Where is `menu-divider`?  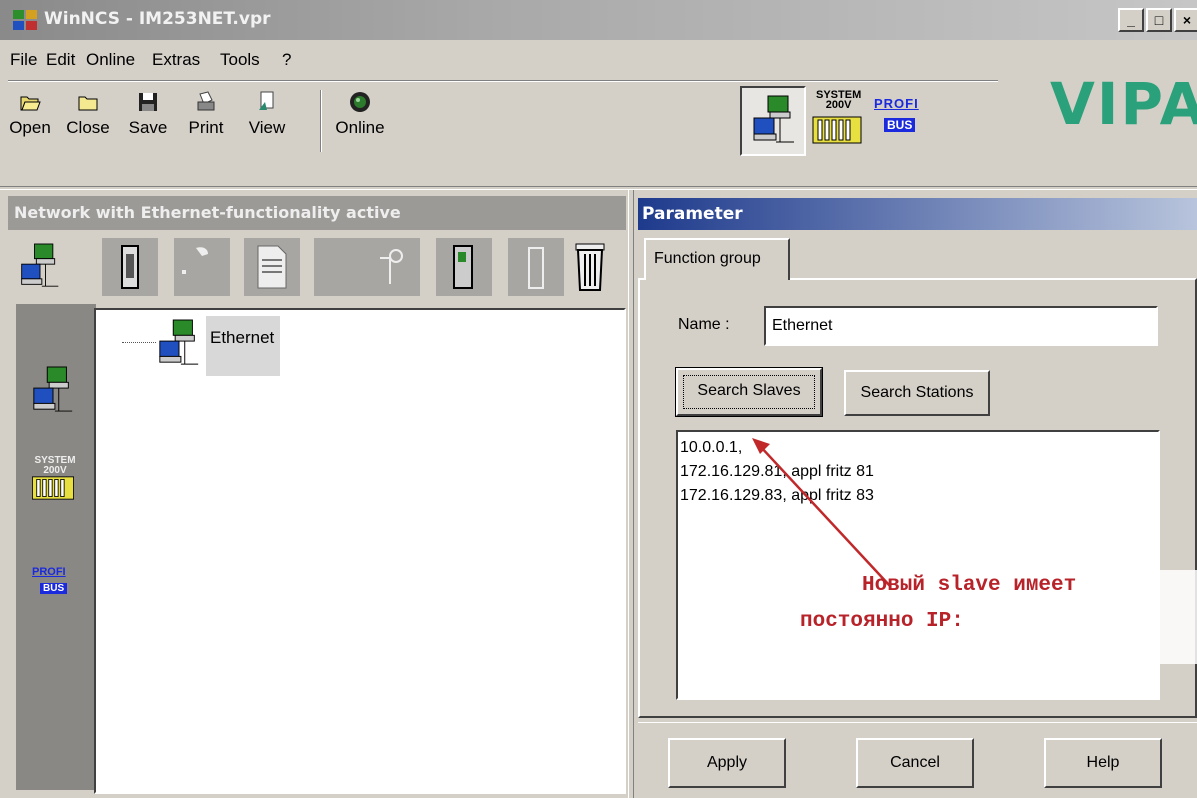 menu-divider is located at coordinates (503, 81).